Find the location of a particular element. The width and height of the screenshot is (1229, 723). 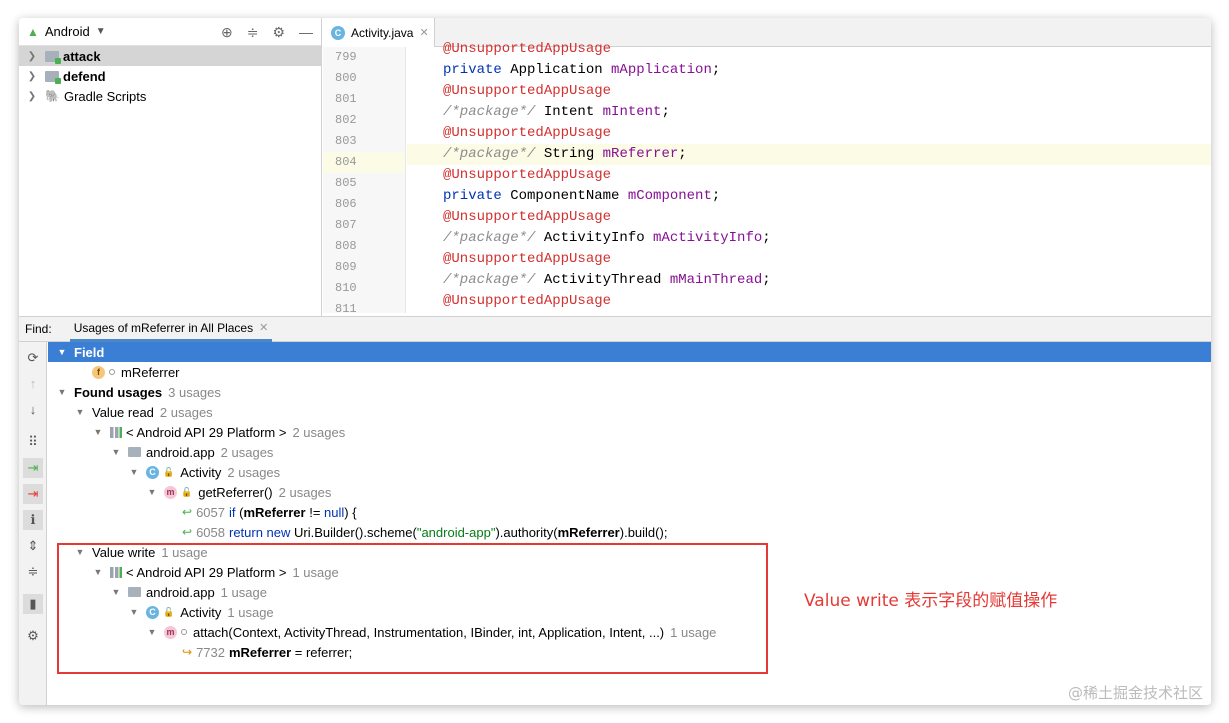

line-number: 799 is located at coordinates (346, 57).